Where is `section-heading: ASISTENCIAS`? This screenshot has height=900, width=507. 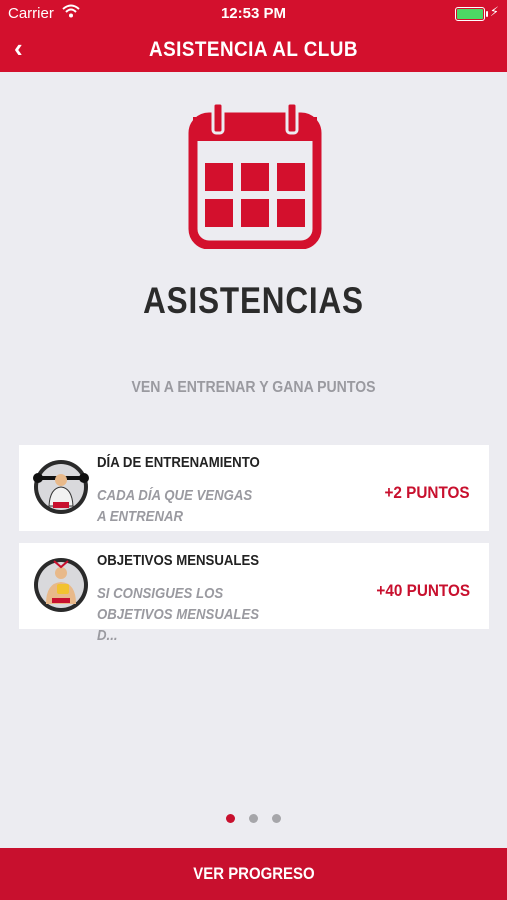
section-heading: ASISTENCIAS is located at coordinates (253, 300).